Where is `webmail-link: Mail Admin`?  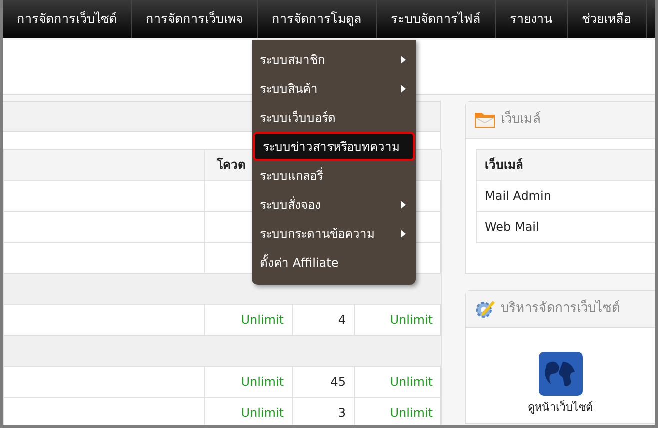 webmail-link: Mail Admin is located at coordinates (565, 196).